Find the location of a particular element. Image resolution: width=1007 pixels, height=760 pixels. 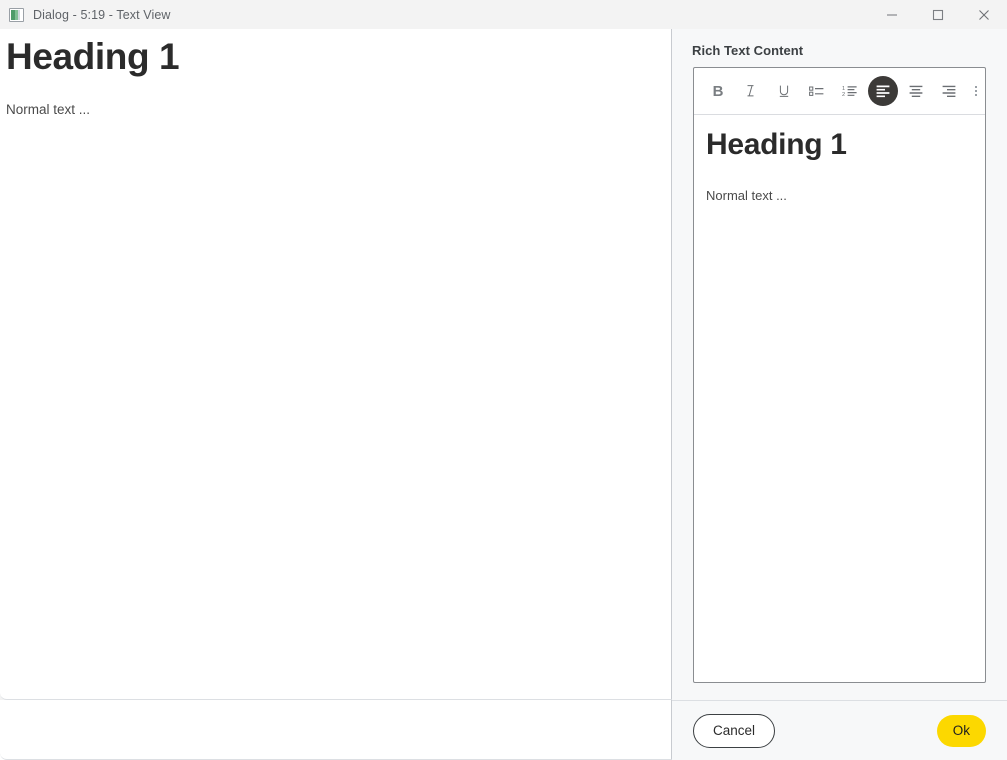

window-controls is located at coordinates (938, 14).